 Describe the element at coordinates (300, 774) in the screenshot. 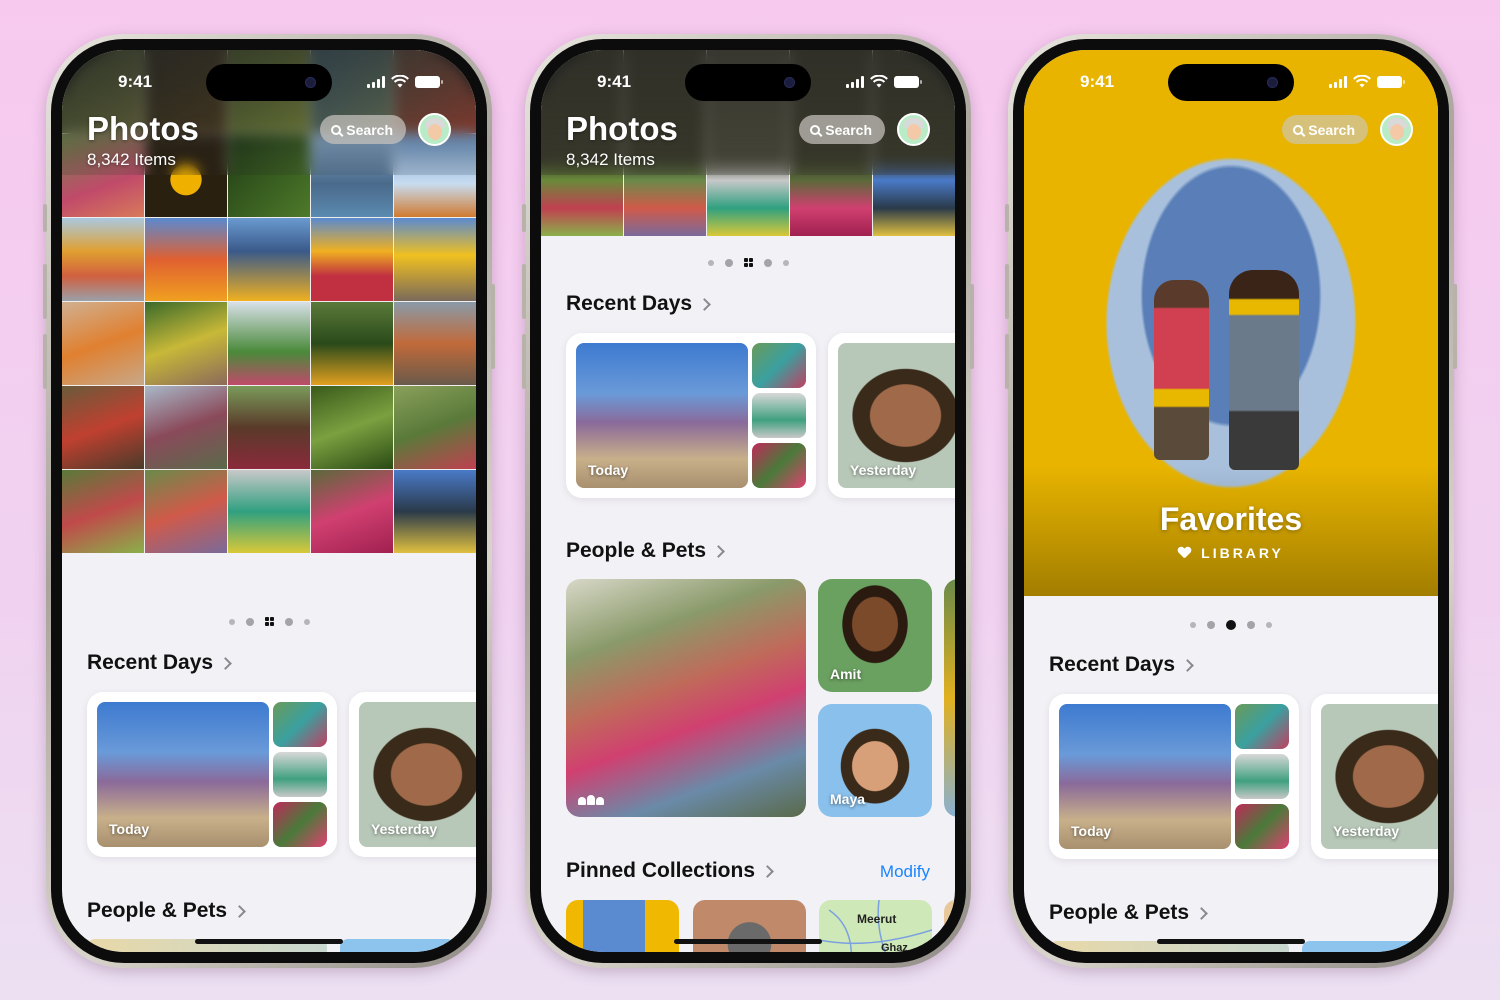

I see `thumb-photo` at that location.